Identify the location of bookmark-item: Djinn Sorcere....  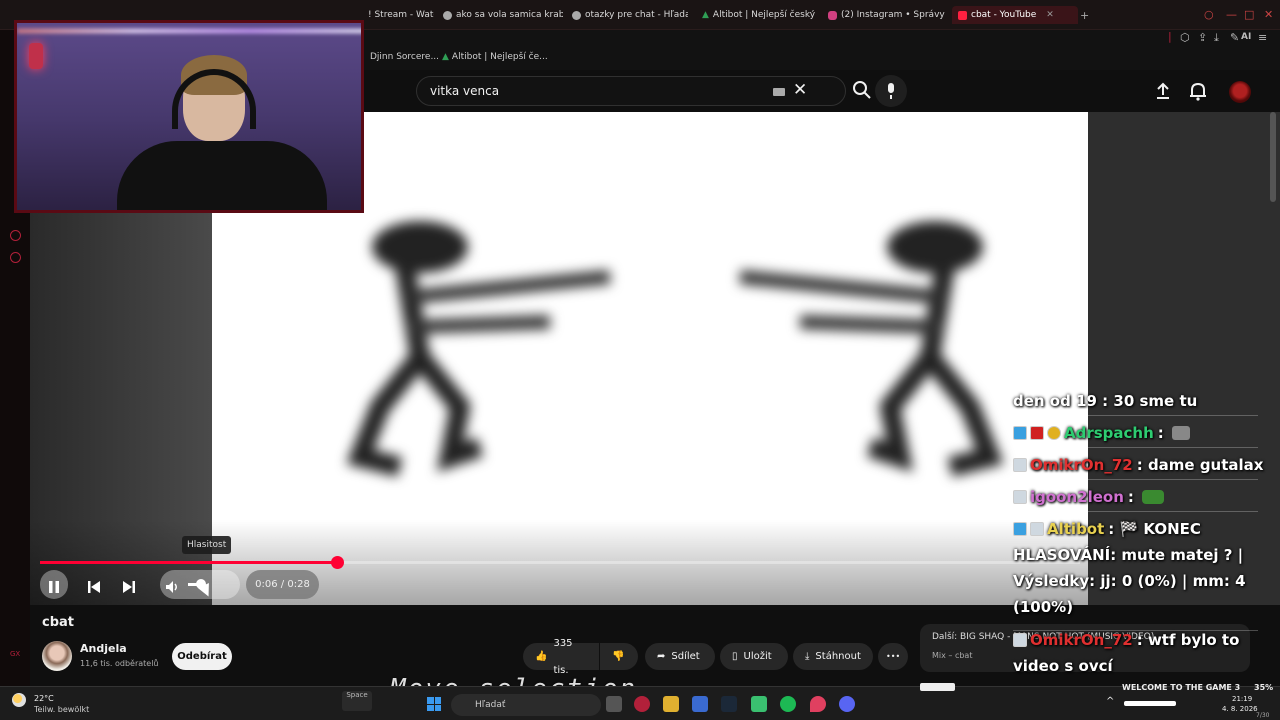
(404, 57).